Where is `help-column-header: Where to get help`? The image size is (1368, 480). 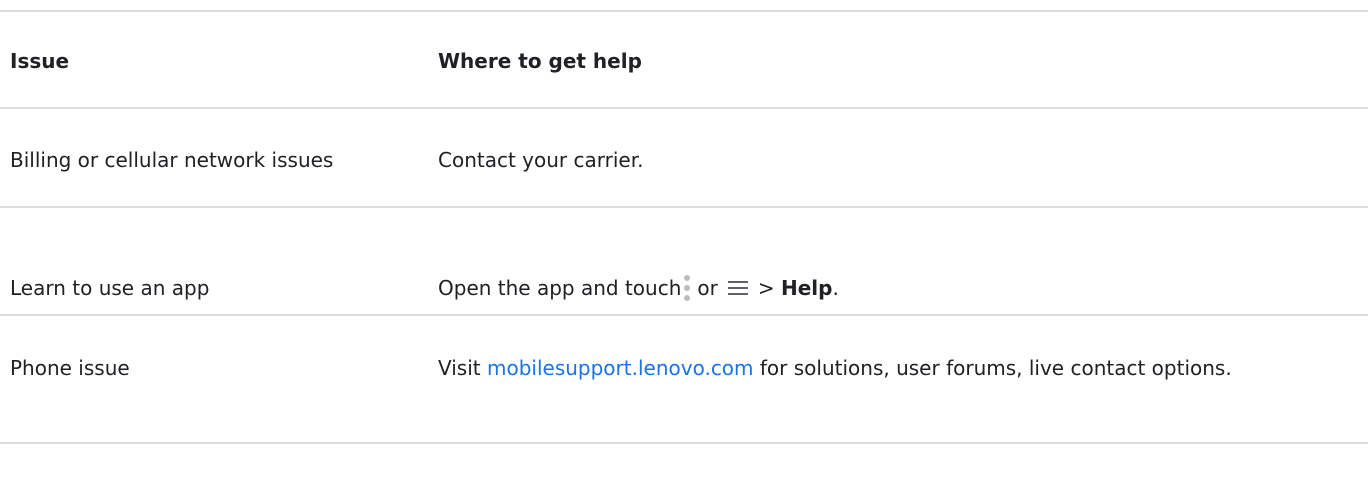
help-column-header: Where to get help is located at coordinates (540, 61).